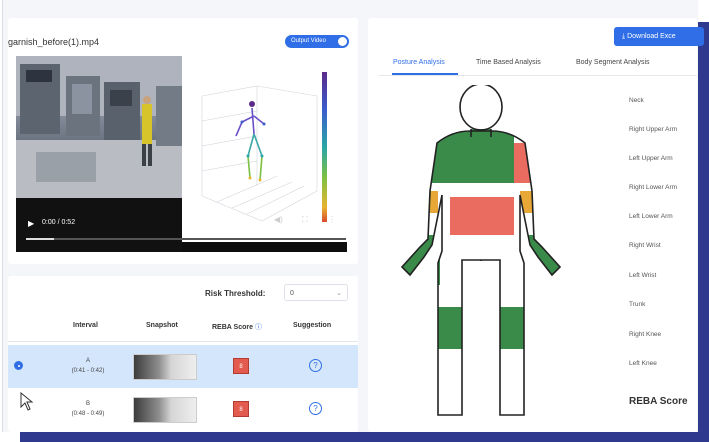 This screenshot has width=709, height=442. What do you see at coordinates (613, 62) in the screenshot?
I see `tab-body-segment-analysis: Body Segment Analysis` at bounding box center [613, 62].